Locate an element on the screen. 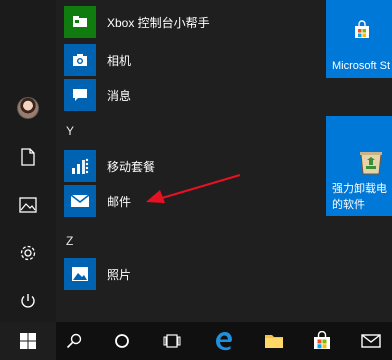 The height and width of the screenshot is (360, 392). annotation-arrow-icon is located at coordinates (193, 188).